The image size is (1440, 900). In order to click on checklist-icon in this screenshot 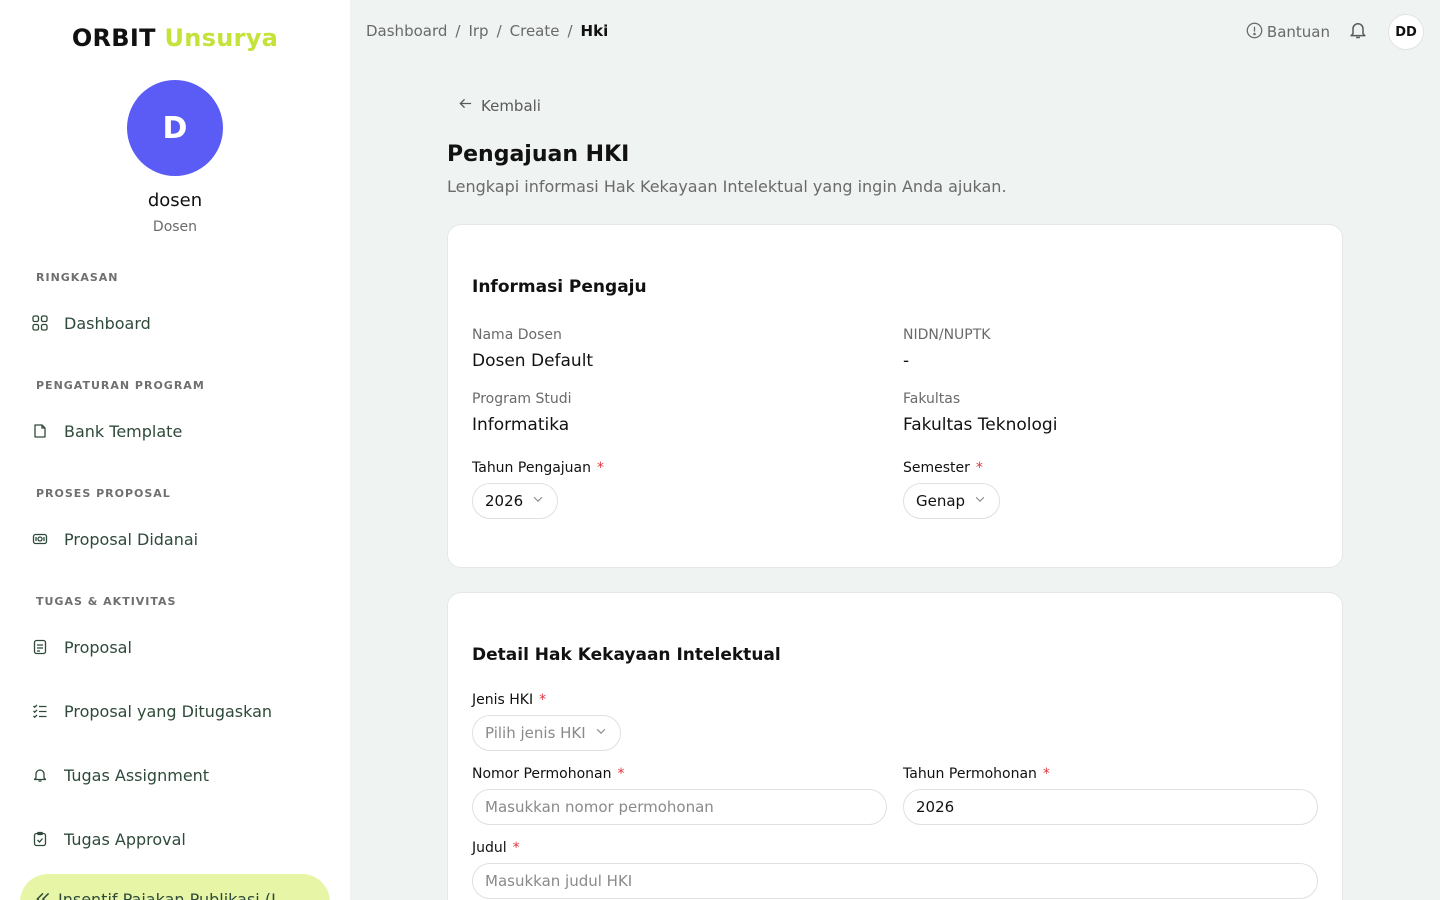, I will do `click(40, 711)`.